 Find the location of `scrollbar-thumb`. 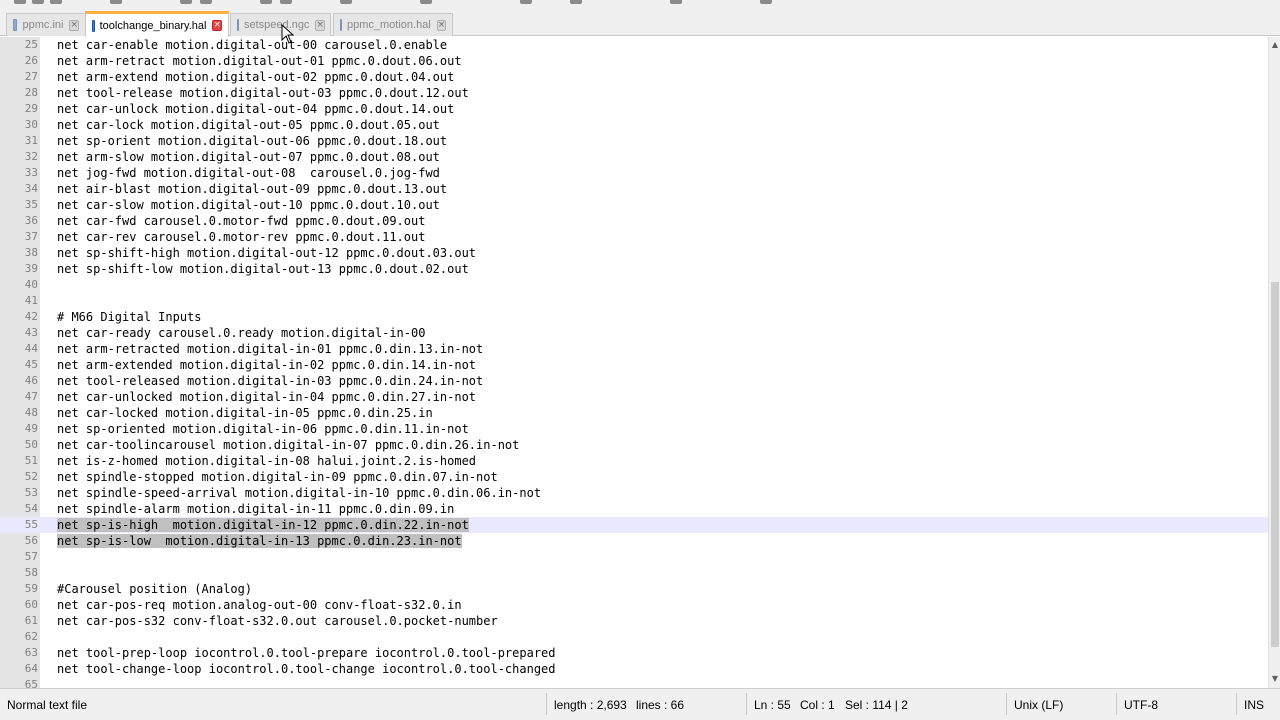

scrollbar-thumb is located at coordinates (1275, 464).